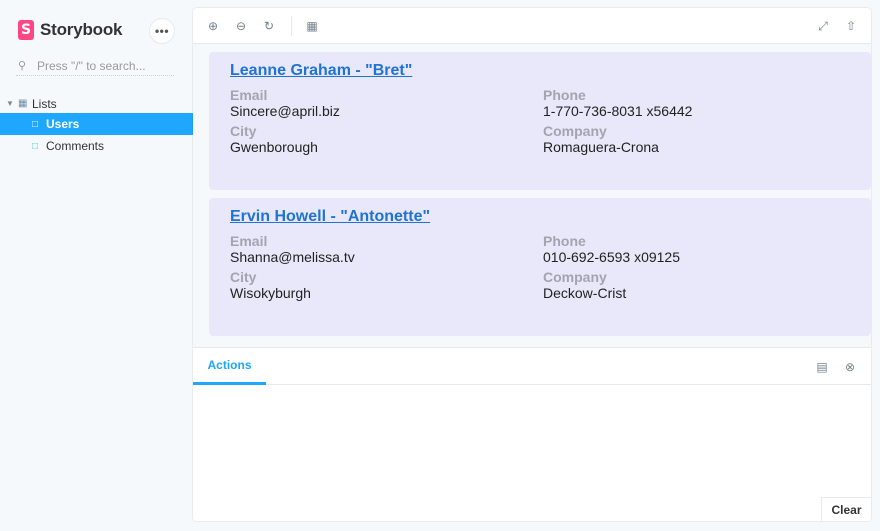 Image resolution: width=880 pixels, height=531 pixels. Describe the element at coordinates (612, 257) in the screenshot. I see `field-value: 010-692-6593 x09125` at that location.